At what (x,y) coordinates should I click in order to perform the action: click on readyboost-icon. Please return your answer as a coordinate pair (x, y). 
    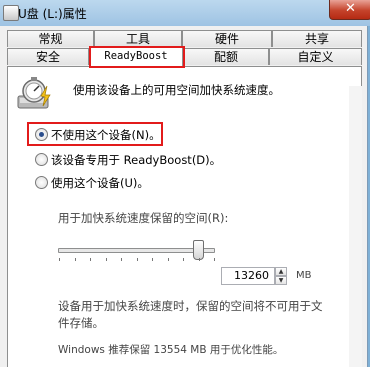
    Looking at the image, I should click on (34, 93).